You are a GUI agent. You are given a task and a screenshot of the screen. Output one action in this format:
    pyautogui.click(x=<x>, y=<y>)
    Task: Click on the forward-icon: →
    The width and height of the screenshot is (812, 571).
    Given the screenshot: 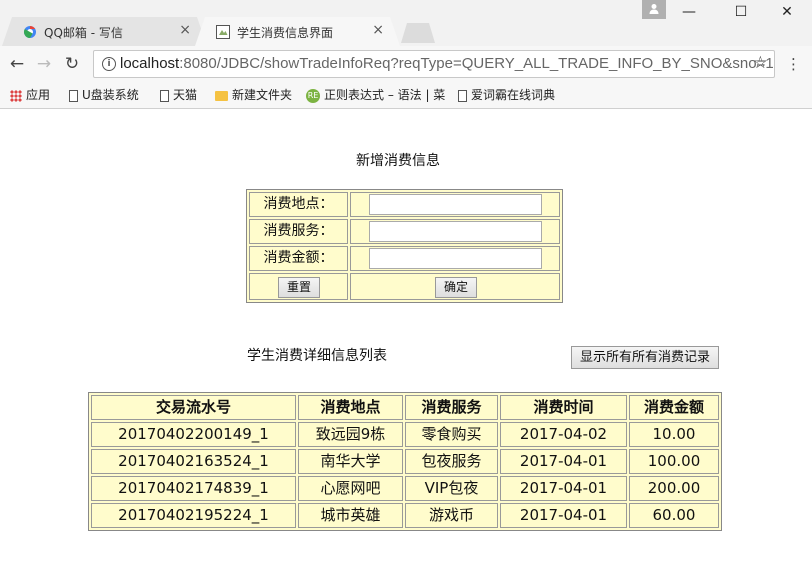 What is the action you would take?
    pyautogui.click(x=44, y=64)
    